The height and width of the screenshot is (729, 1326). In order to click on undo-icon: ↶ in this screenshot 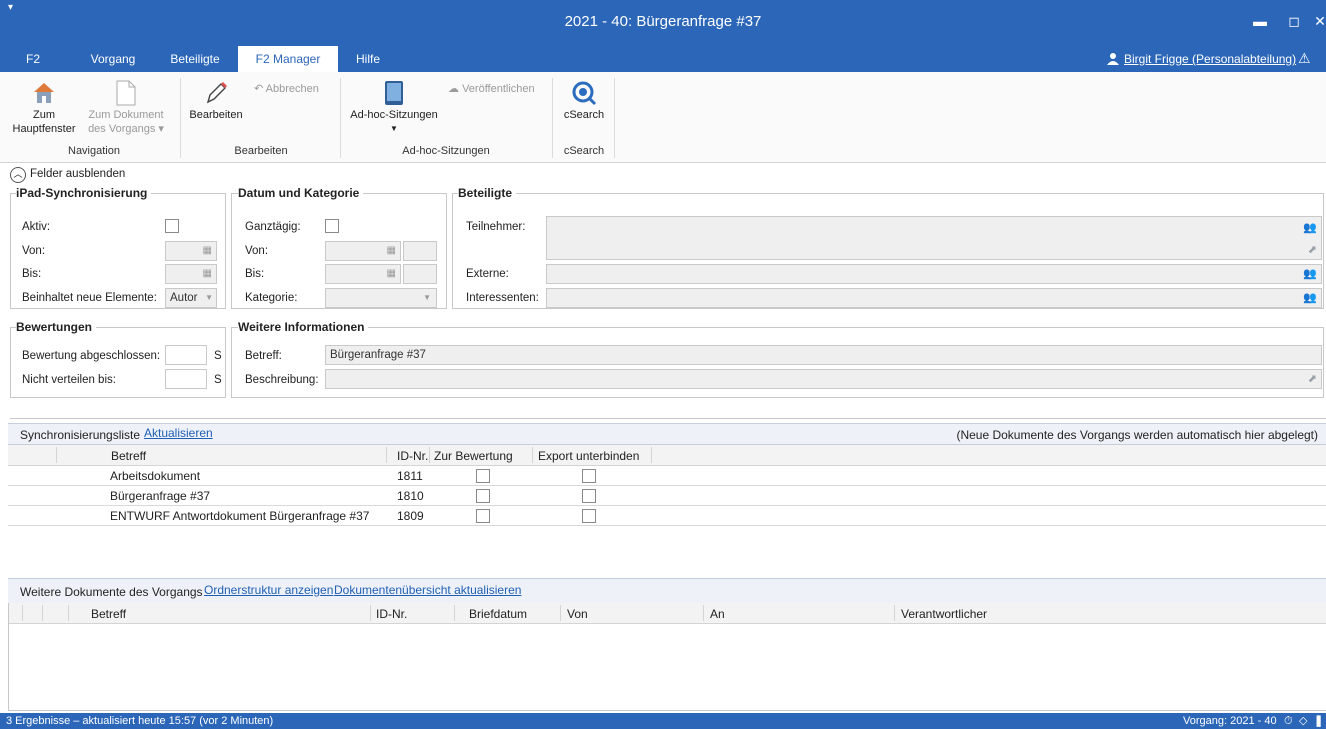, I will do `click(260, 89)`.